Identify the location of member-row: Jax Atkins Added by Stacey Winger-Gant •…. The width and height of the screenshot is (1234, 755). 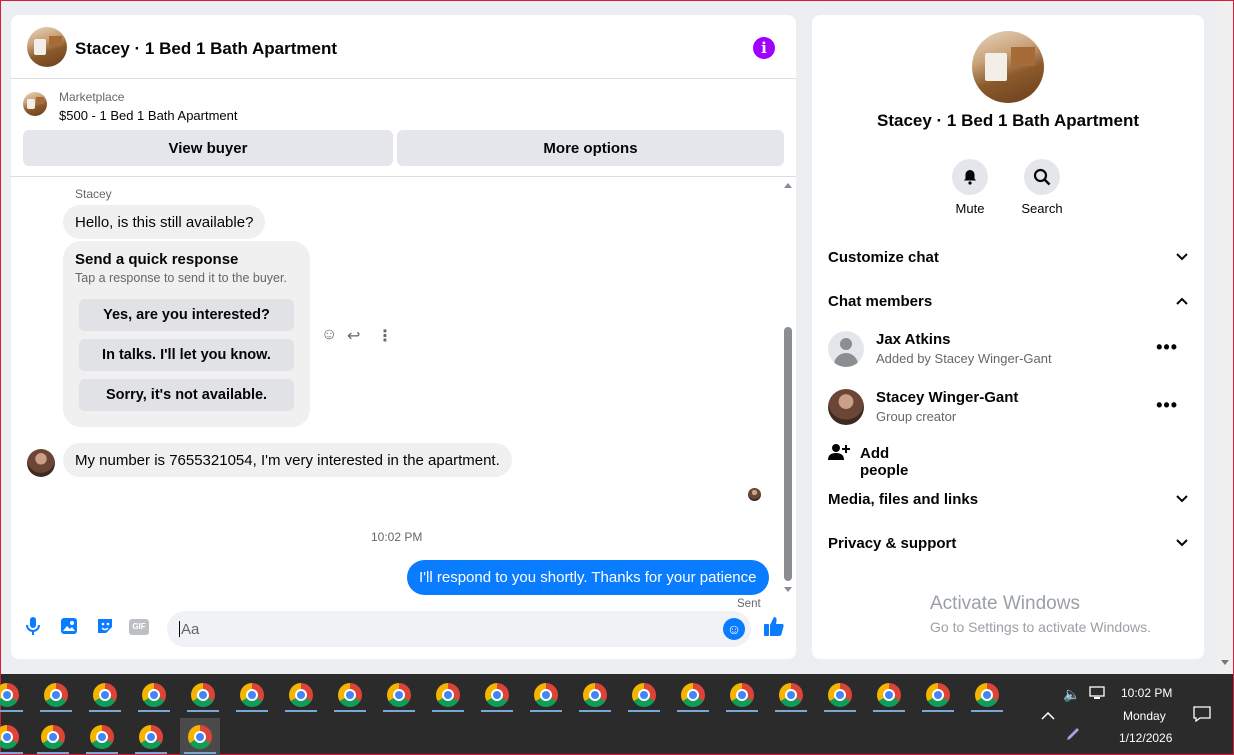
(1008, 351).